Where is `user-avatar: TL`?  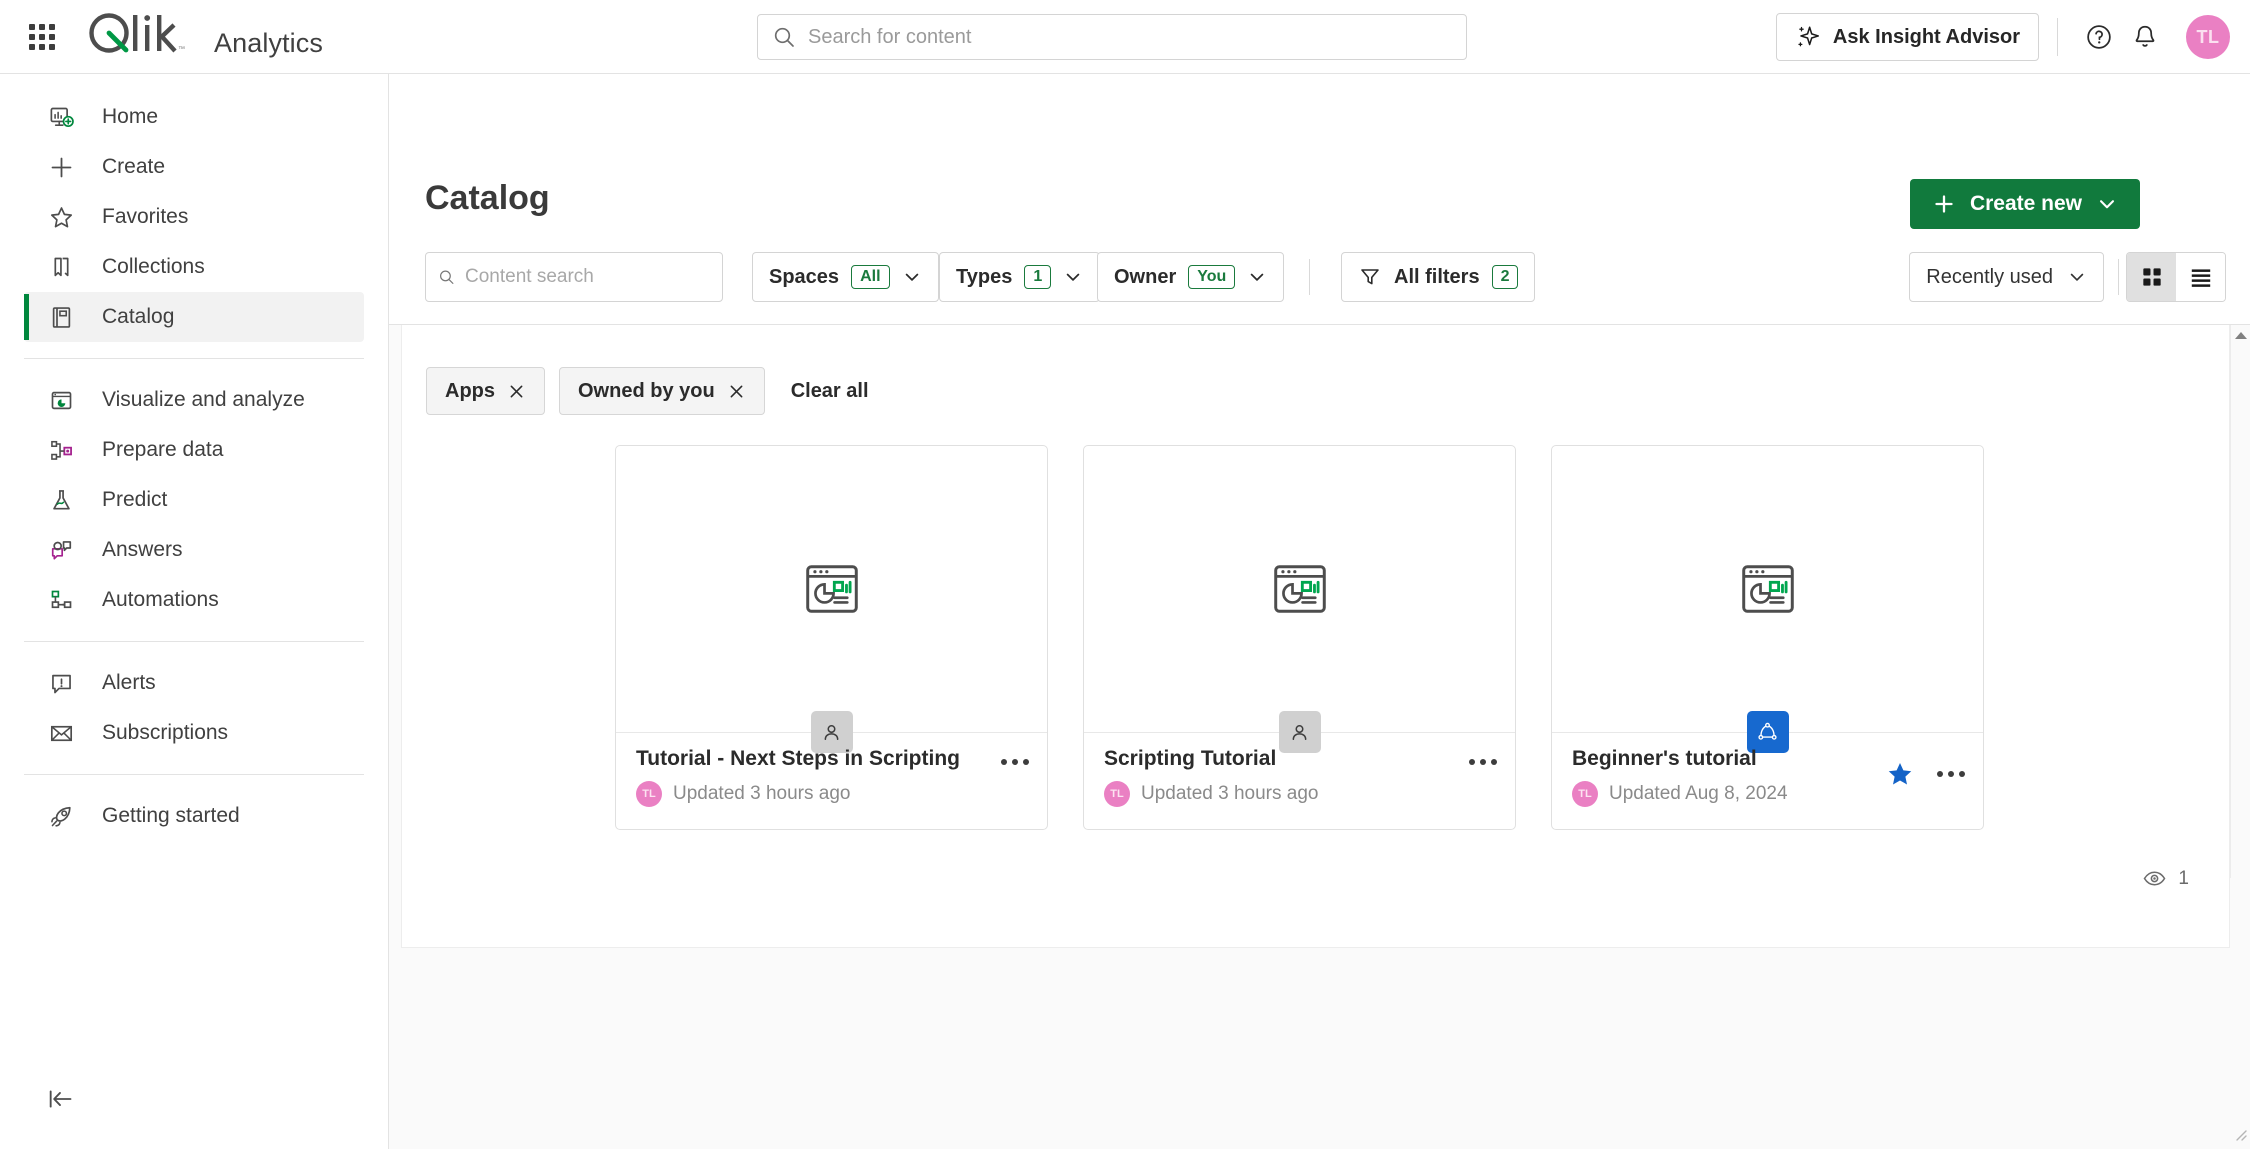 user-avatar: TL is located at coordinates (2208, 37).